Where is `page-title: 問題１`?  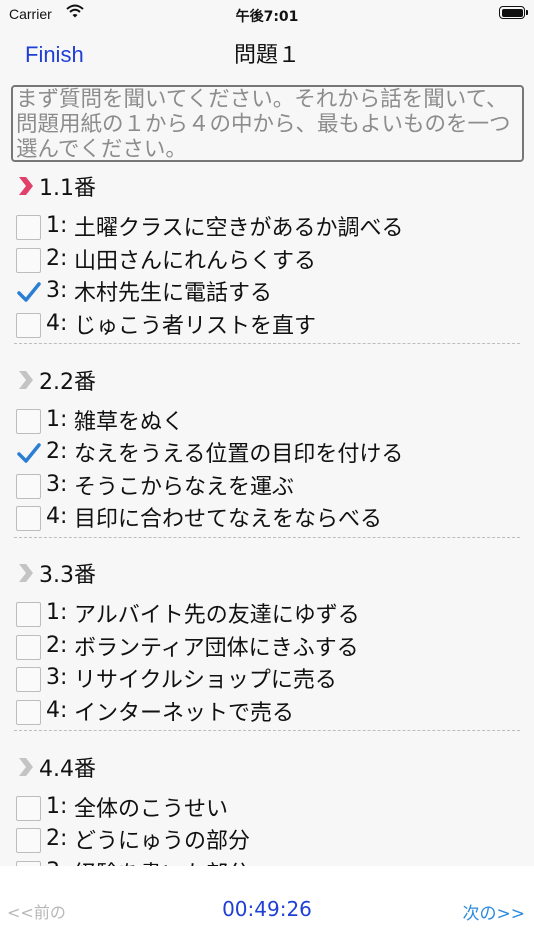 page-title: 問題１ is located at coordinates (266, 55).